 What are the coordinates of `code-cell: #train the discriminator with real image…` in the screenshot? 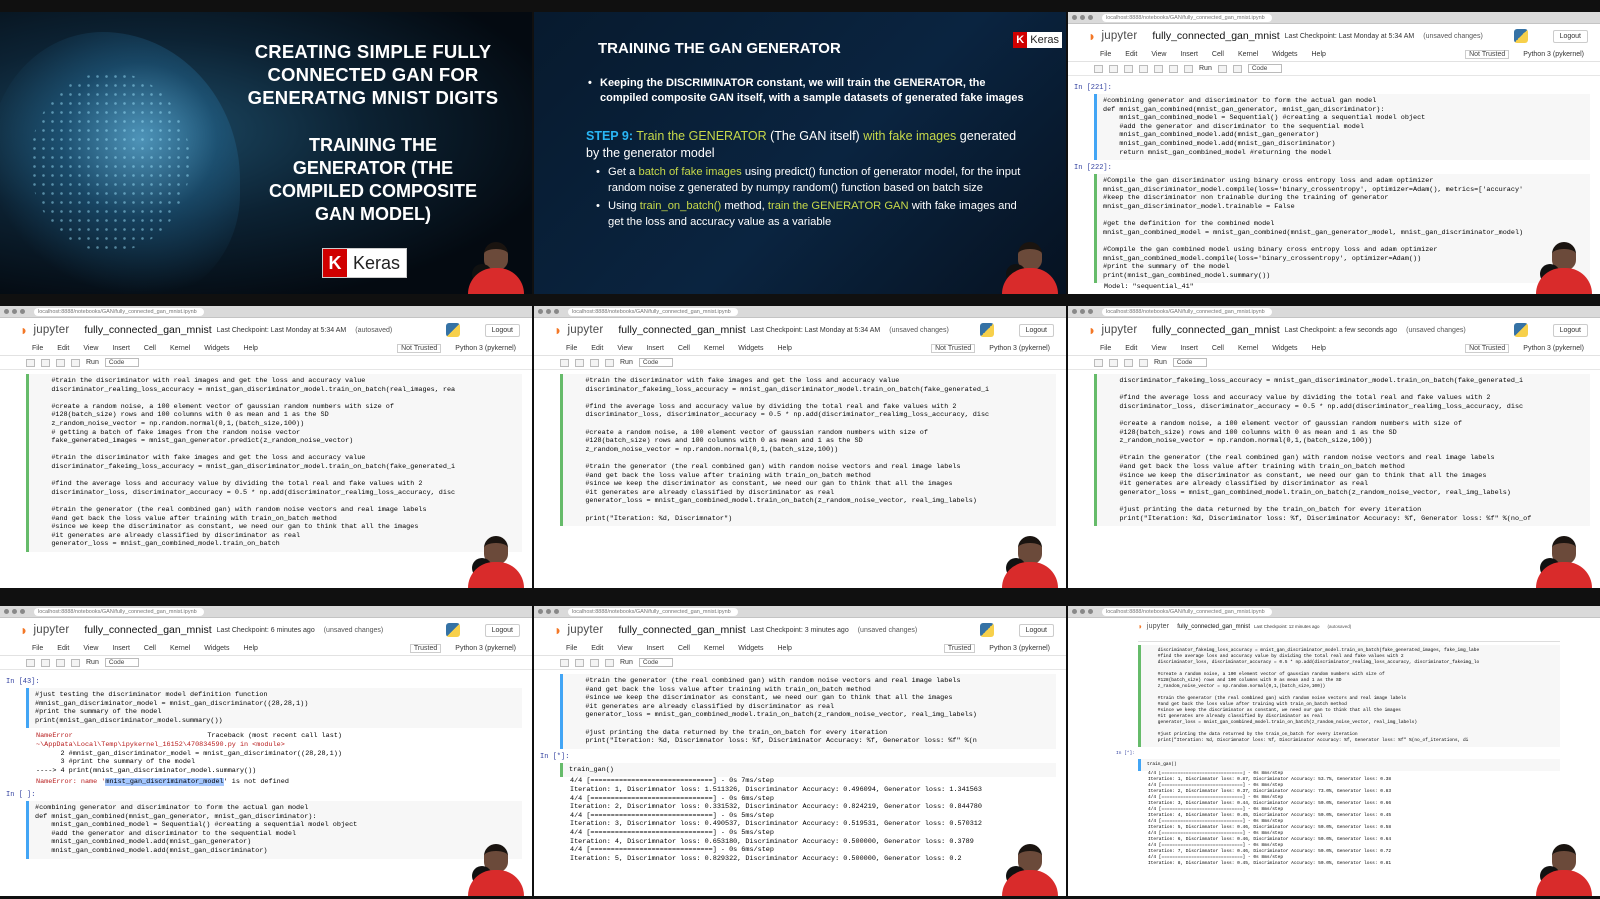 It's located at (274, 463).